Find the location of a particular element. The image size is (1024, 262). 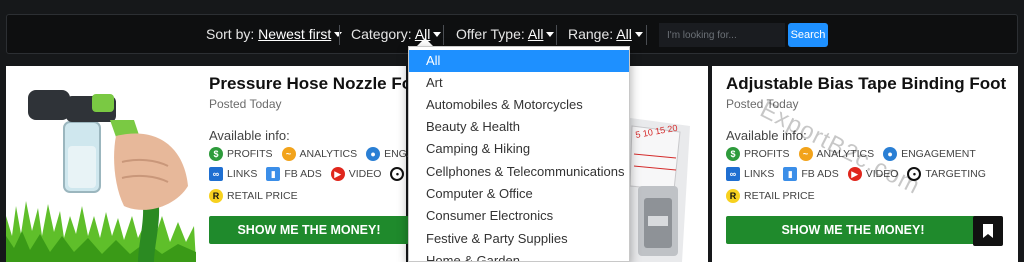

category-option-festive: Festive & Party Supplies is located at coordinates (519, 239).